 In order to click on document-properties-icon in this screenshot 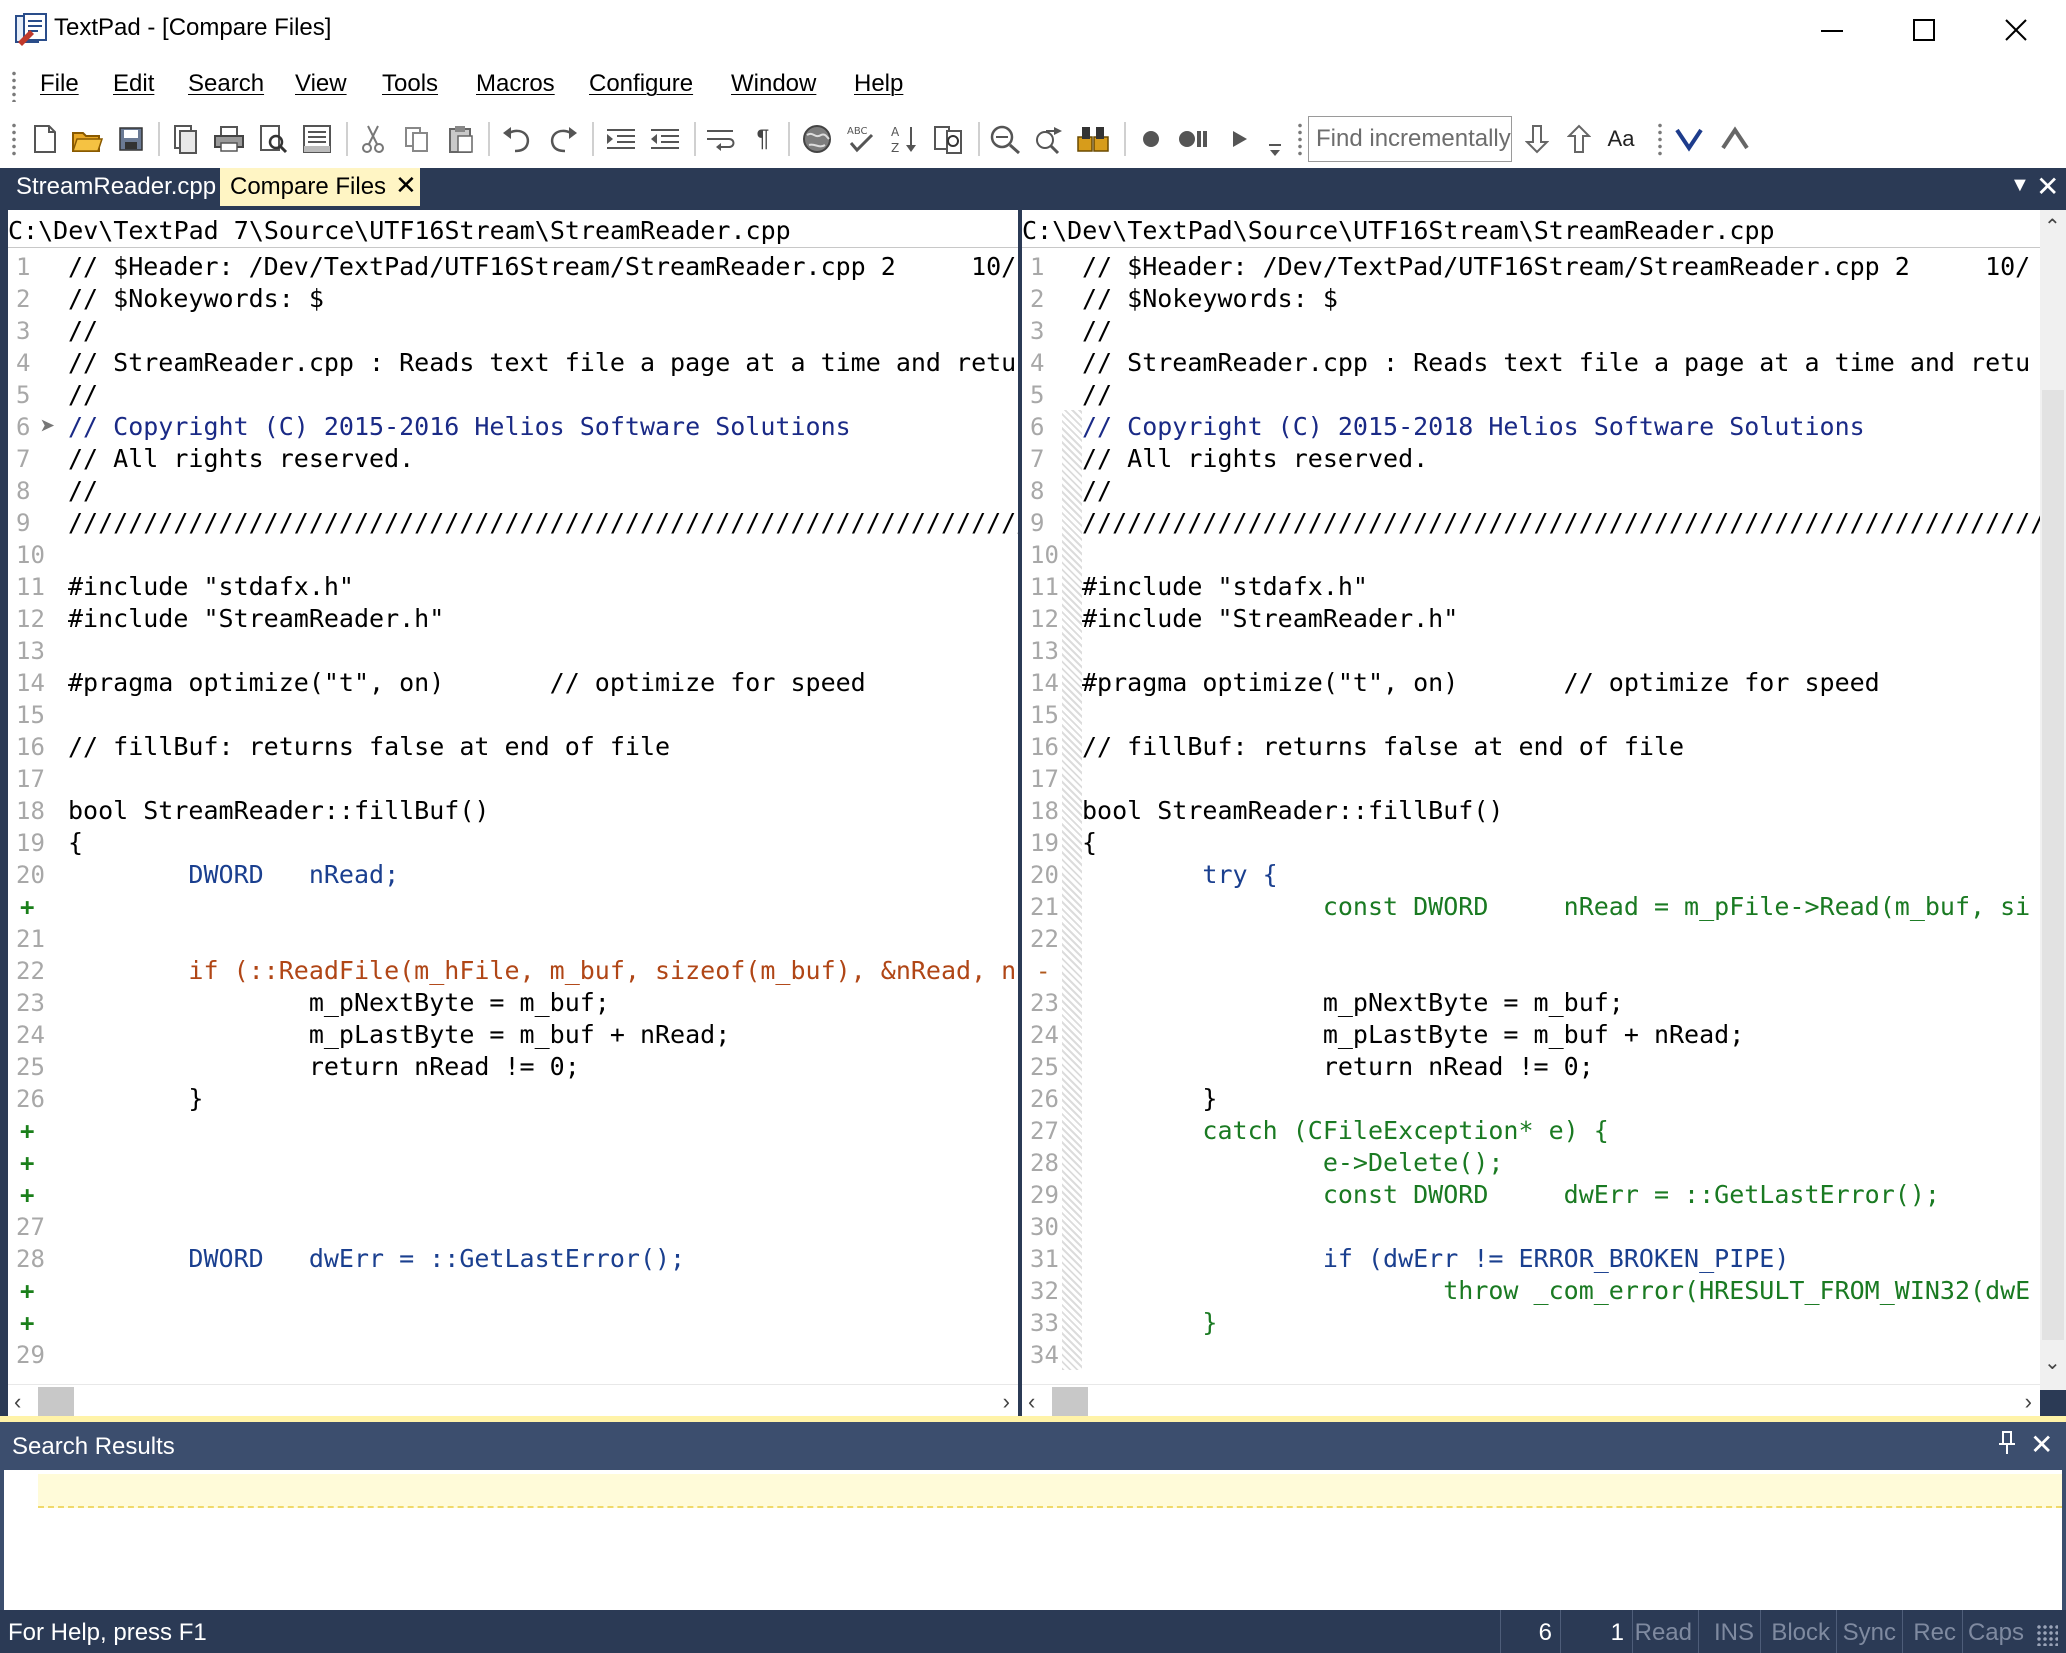, I will do `click(317, 139)`.